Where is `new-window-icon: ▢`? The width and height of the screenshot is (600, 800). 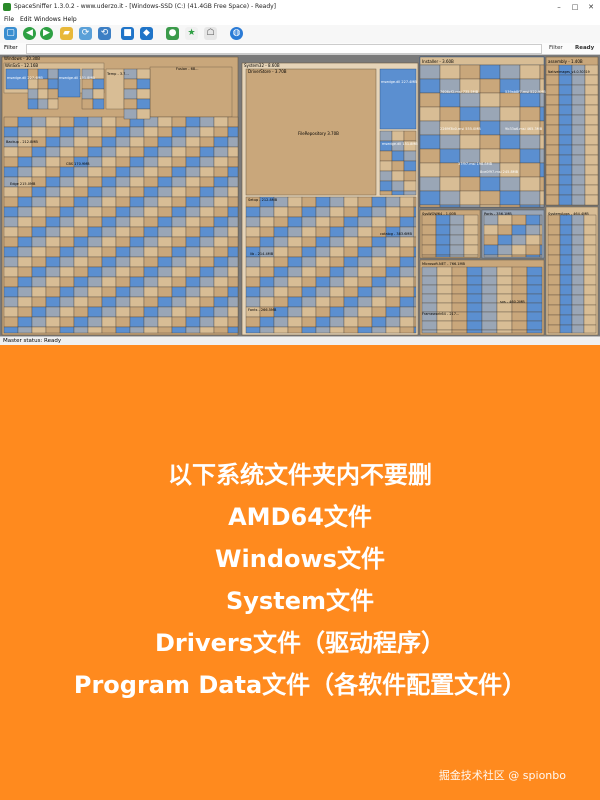 new-window-icon: ▢ is located at coordinates (10, 33).